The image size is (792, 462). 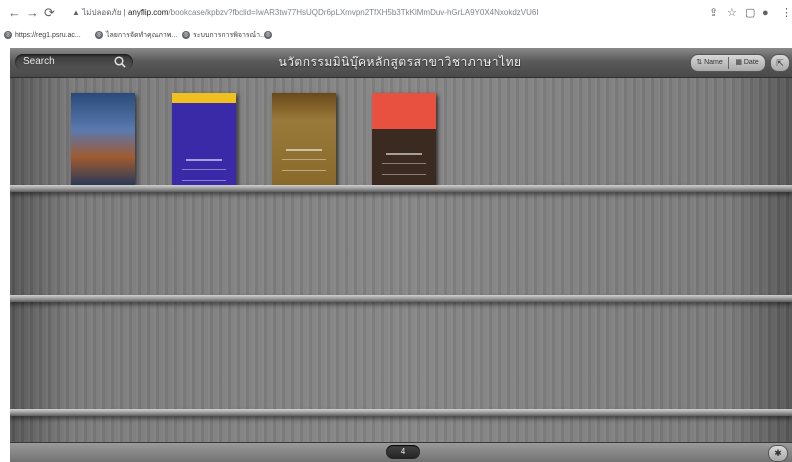 I want to click on sort-by-date-button: ▦ Date, so click(x=747, y=63).